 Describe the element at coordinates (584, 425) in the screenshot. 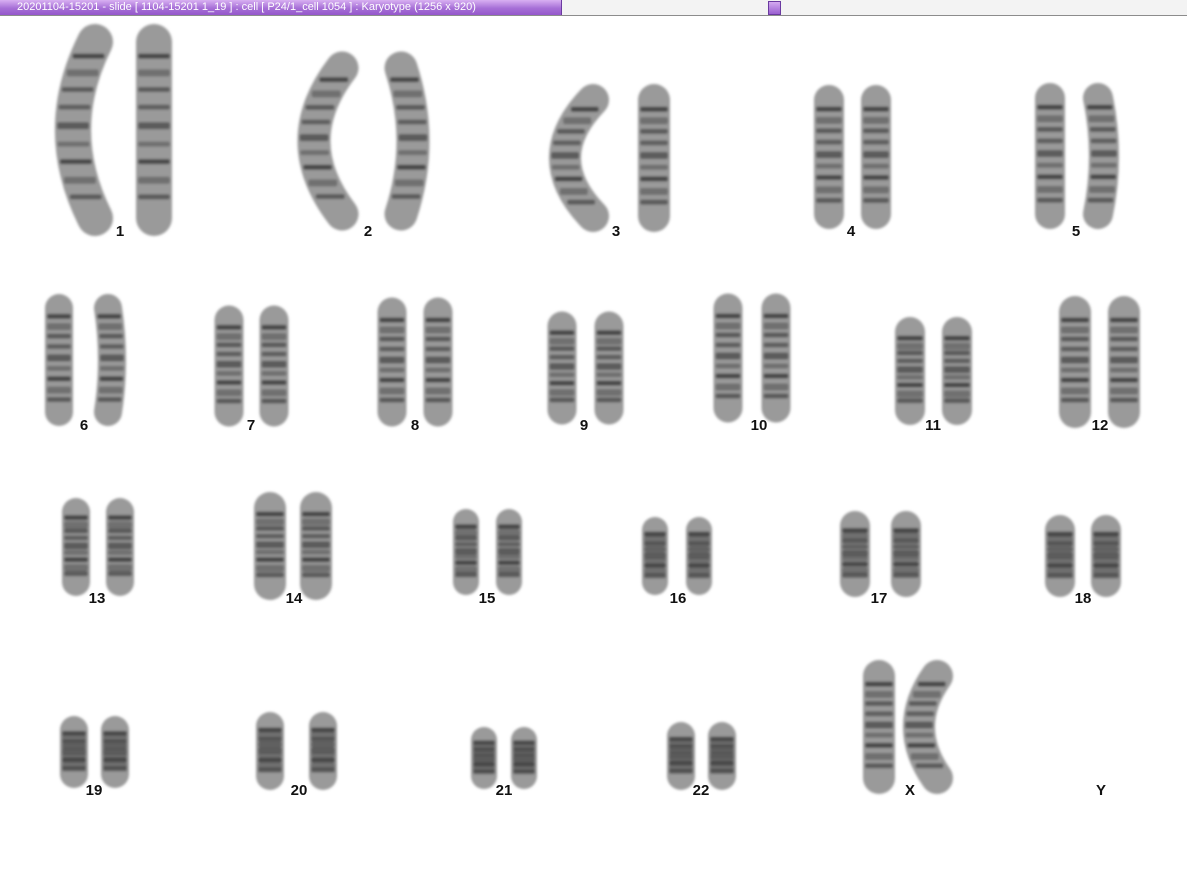

I see `chromosome-label-9: 9` at that location.